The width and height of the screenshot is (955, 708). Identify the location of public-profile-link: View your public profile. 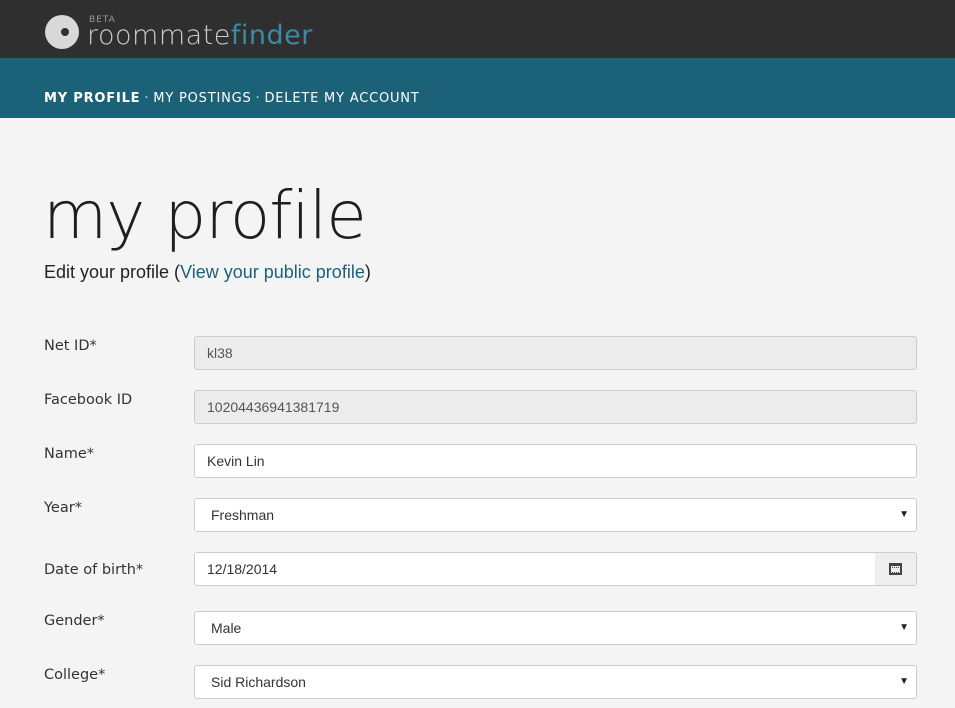
(272, 272).